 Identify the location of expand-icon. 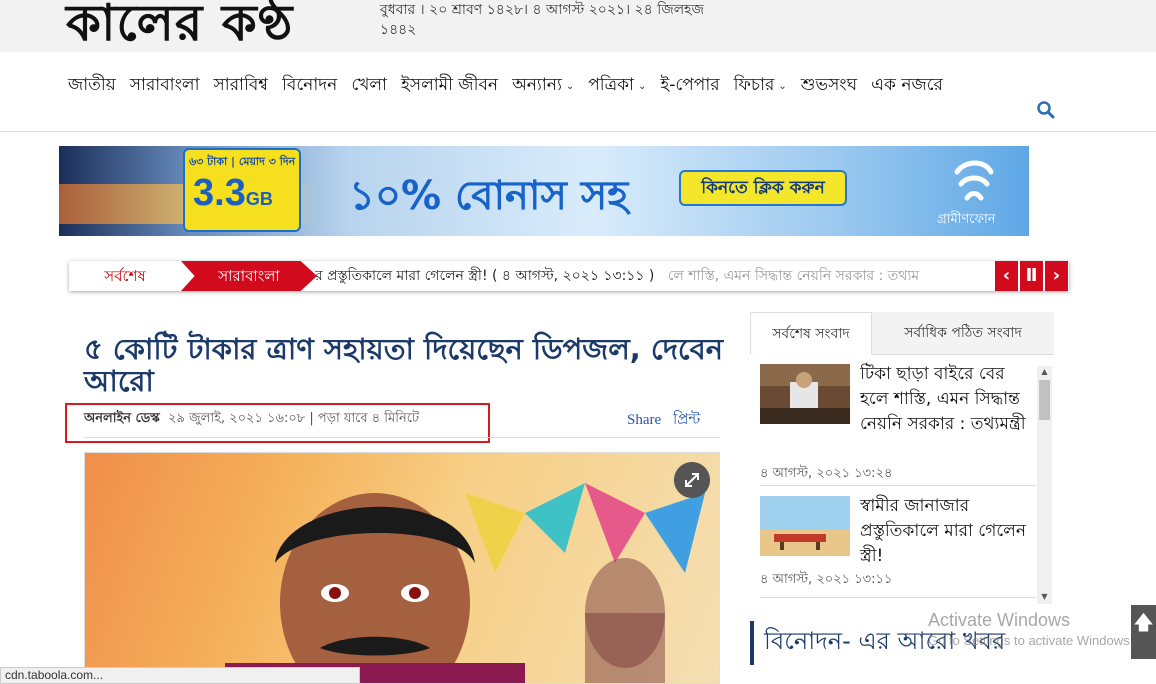
(692, 480).